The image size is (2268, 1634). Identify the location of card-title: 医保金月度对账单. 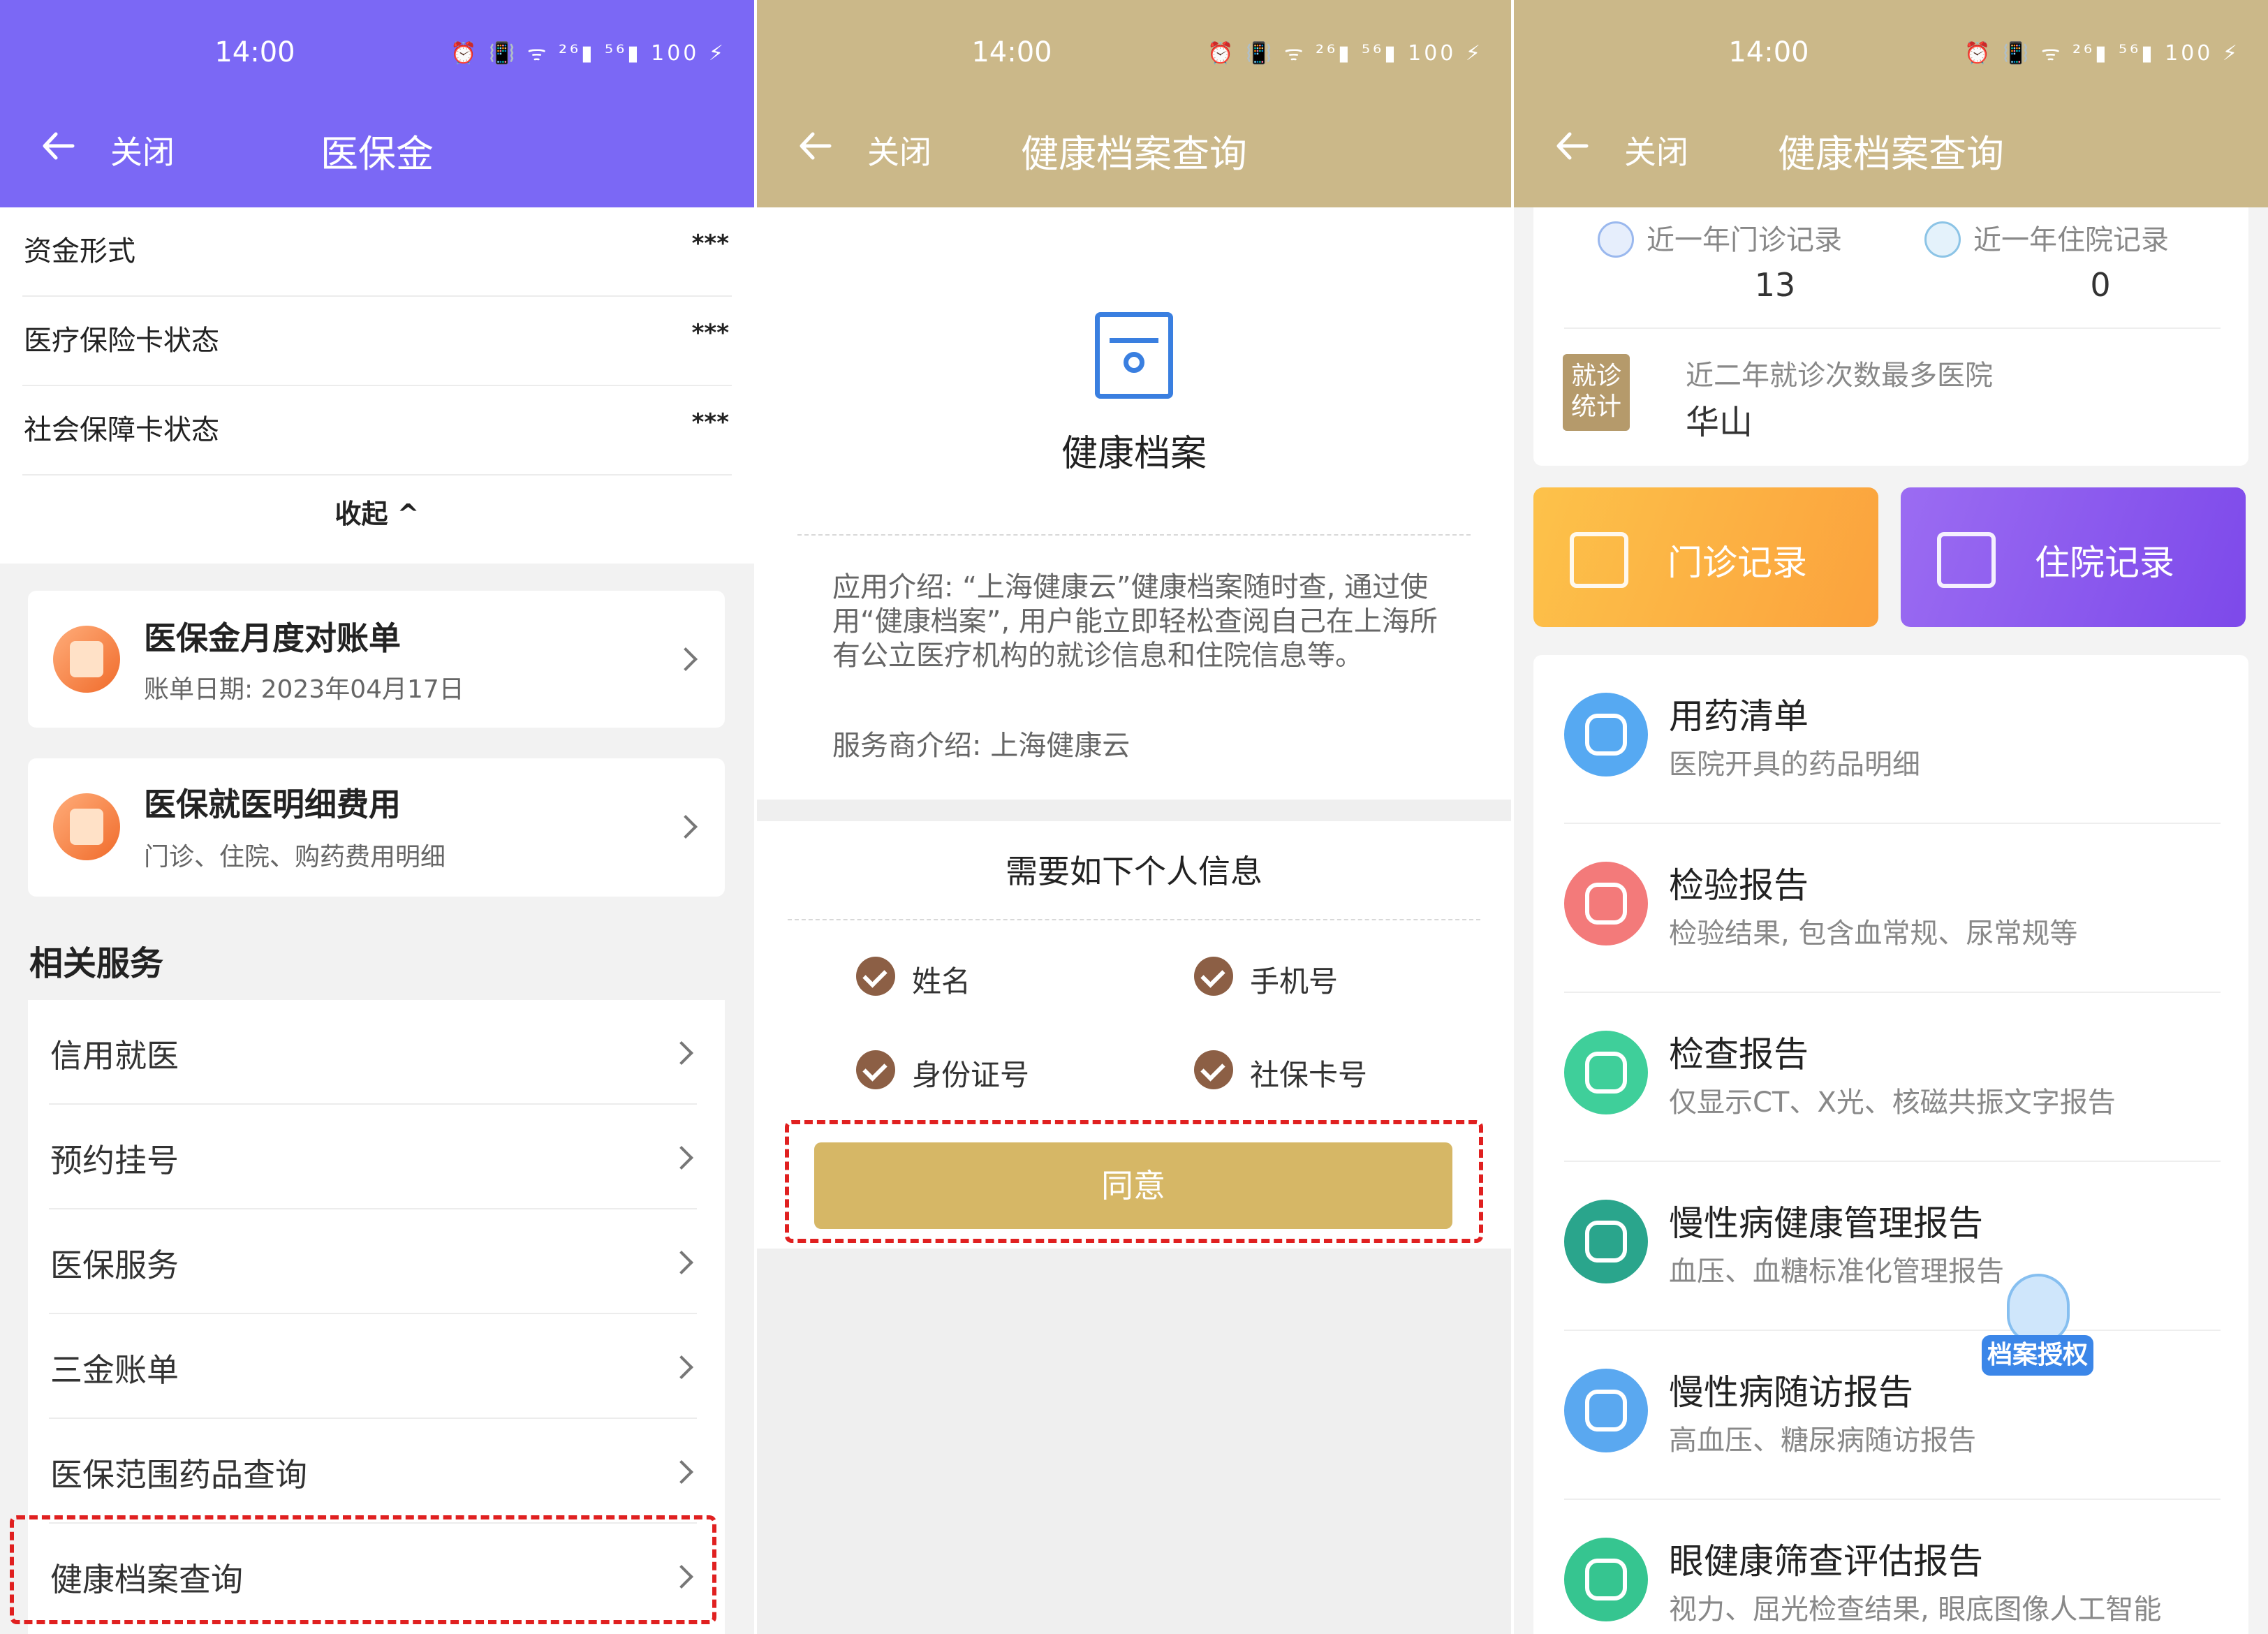
(272, 638).